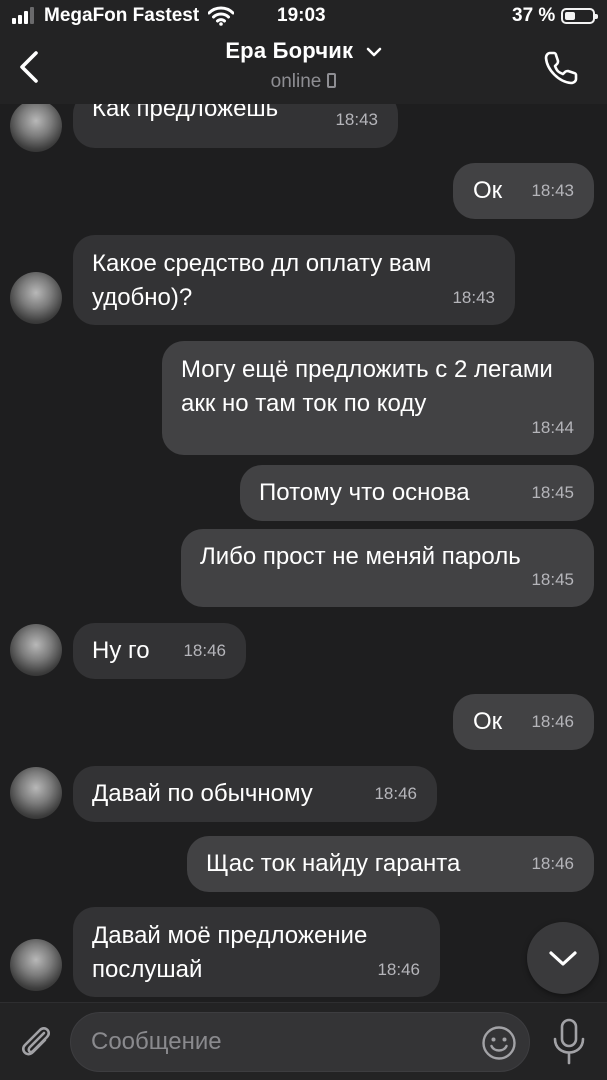 The height and width of the screenshot is (1080, 607). Describe the element at coordinates (159, 651) in the screenshot. I see `message-bubble: Ну го 18:46` at that location.